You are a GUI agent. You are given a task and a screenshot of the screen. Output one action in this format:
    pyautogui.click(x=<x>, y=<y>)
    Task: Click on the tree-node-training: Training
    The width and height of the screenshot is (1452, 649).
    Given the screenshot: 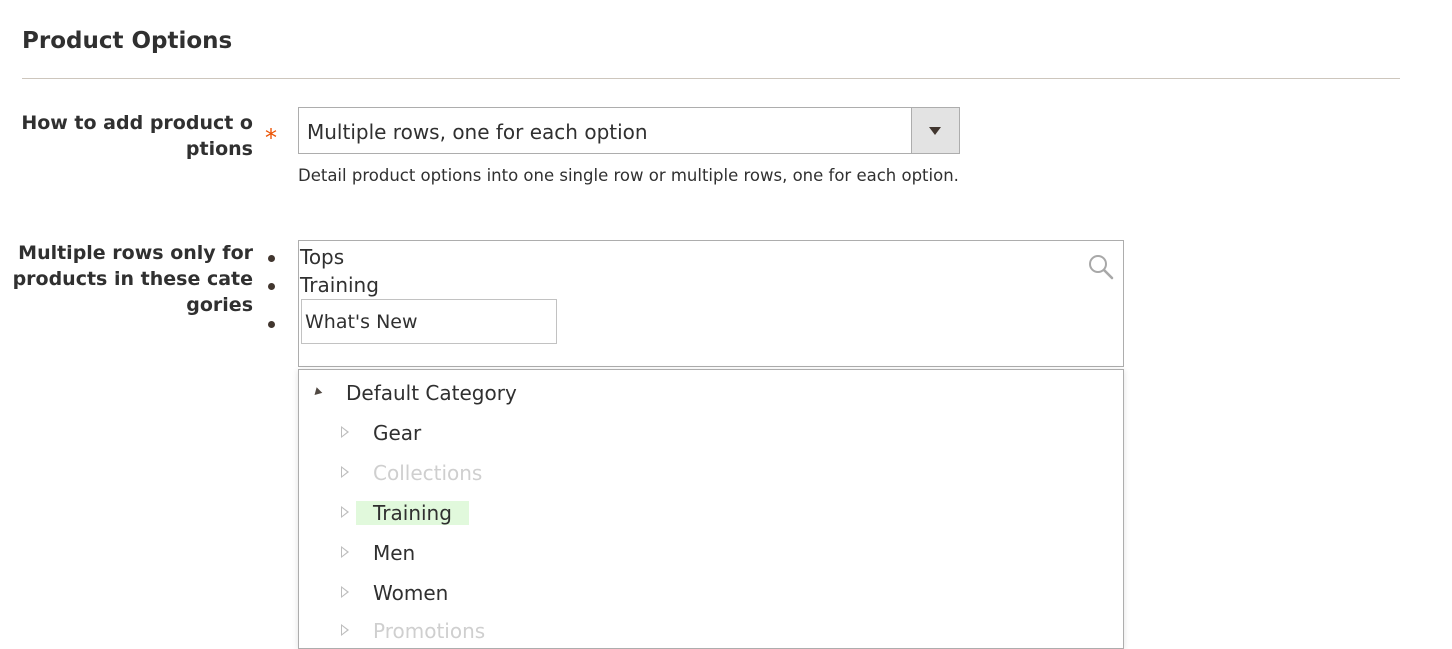 What is the action you would take?
    pyautogui.click(x=405, y=513)
    